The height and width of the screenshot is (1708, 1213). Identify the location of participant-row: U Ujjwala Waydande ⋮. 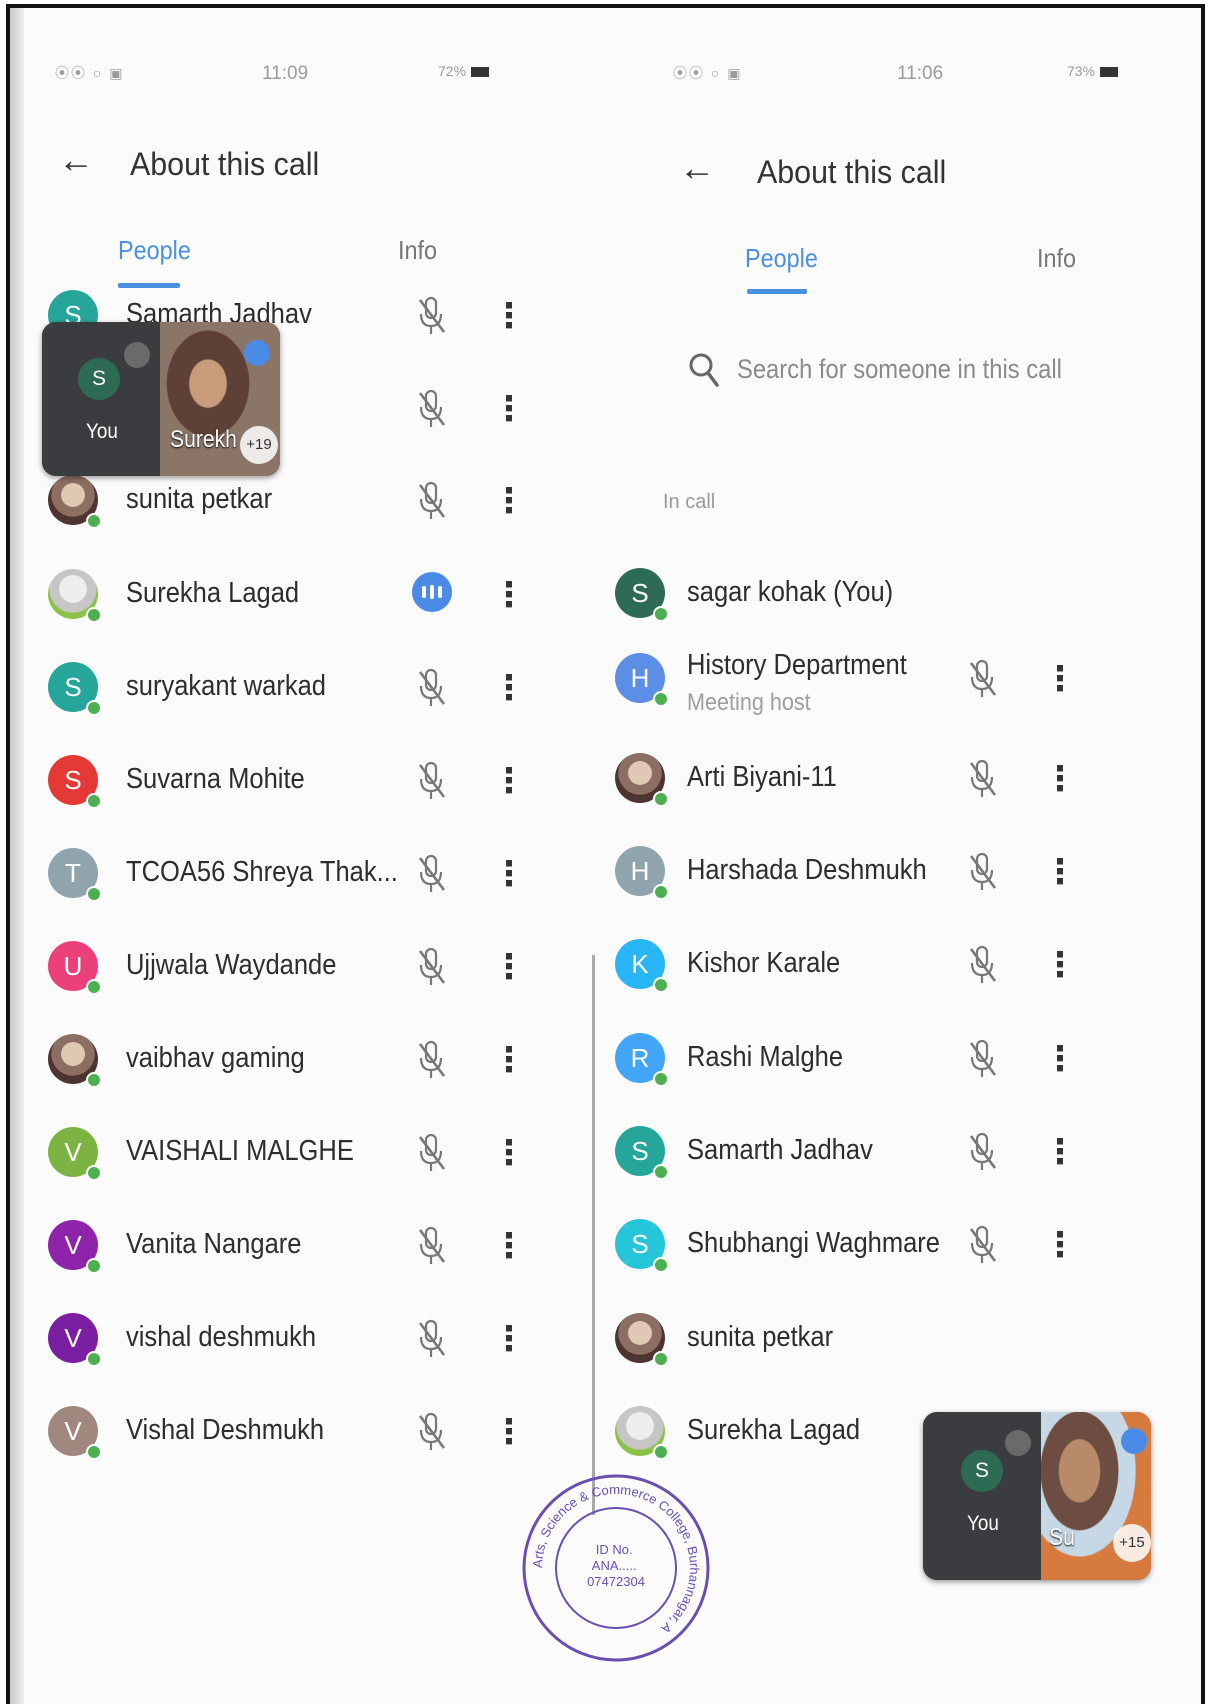
(310, 976).